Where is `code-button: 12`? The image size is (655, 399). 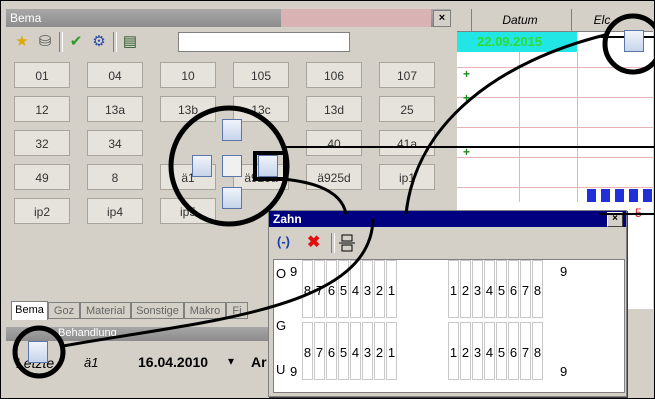
code-button: 12 is located at coordinates (42, 109).